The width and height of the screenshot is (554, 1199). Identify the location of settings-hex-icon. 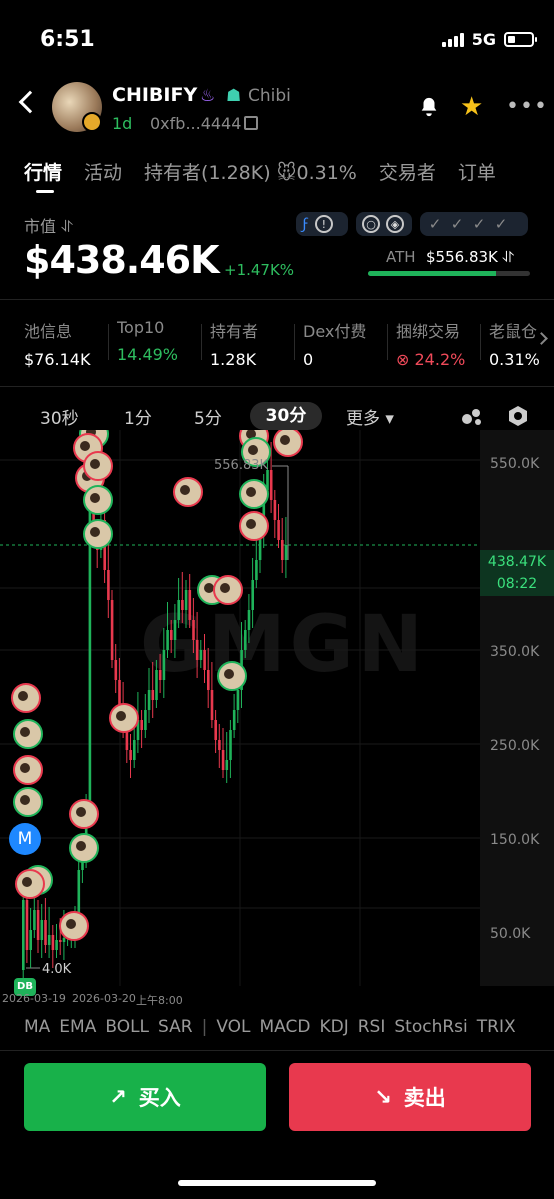
(518, 416).